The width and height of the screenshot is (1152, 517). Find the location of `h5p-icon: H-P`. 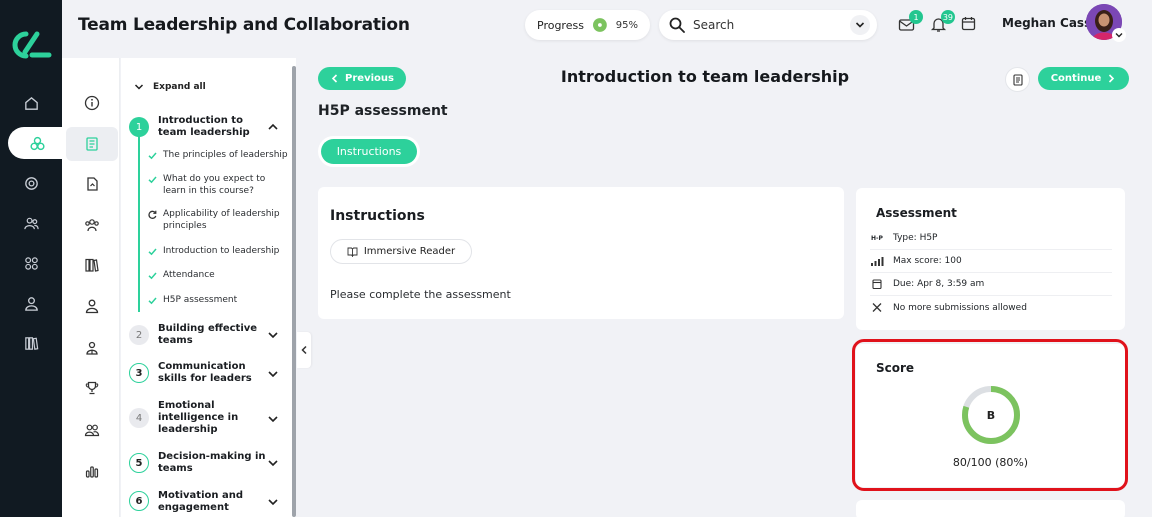

h5p-icon: H-P is located at coordinates (877, 238).